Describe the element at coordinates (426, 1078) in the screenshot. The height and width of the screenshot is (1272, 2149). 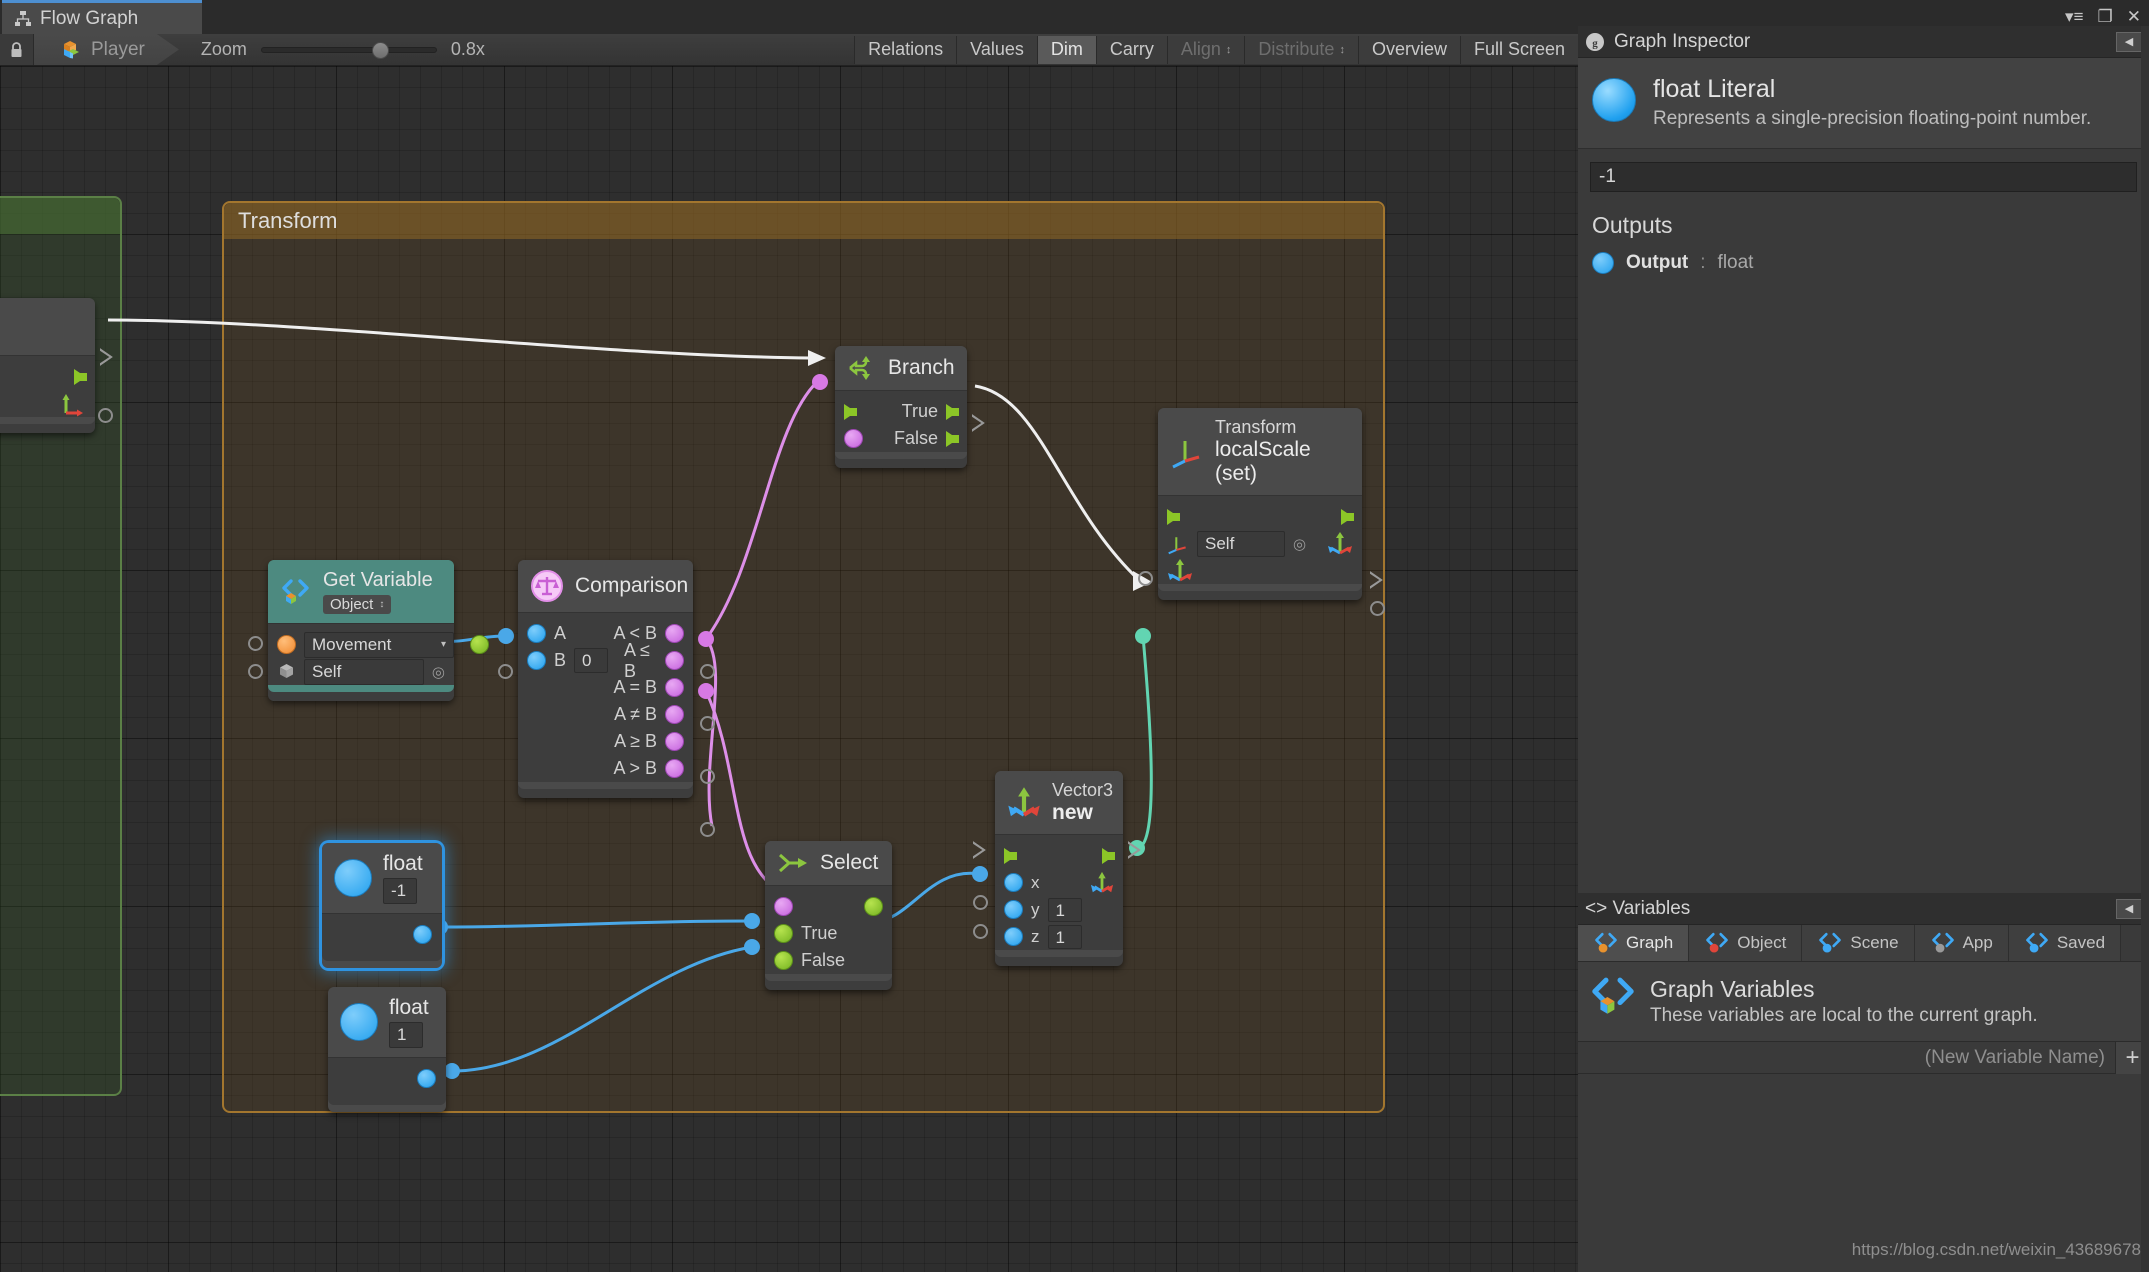
I see `float-one-output-port` at that location.